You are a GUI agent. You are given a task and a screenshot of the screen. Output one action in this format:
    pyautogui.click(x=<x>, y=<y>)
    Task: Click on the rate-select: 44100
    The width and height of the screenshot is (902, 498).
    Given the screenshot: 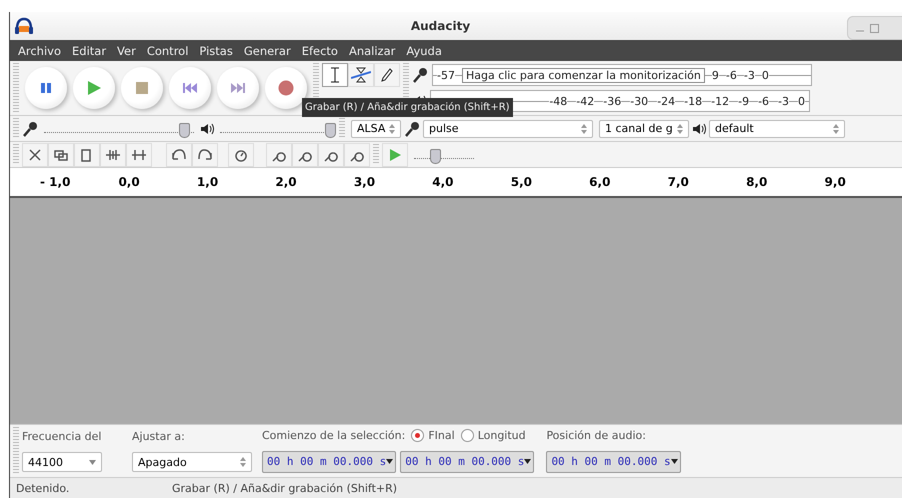 What is the action you would take?
    pyautogui.click(x=62, y=462)
    